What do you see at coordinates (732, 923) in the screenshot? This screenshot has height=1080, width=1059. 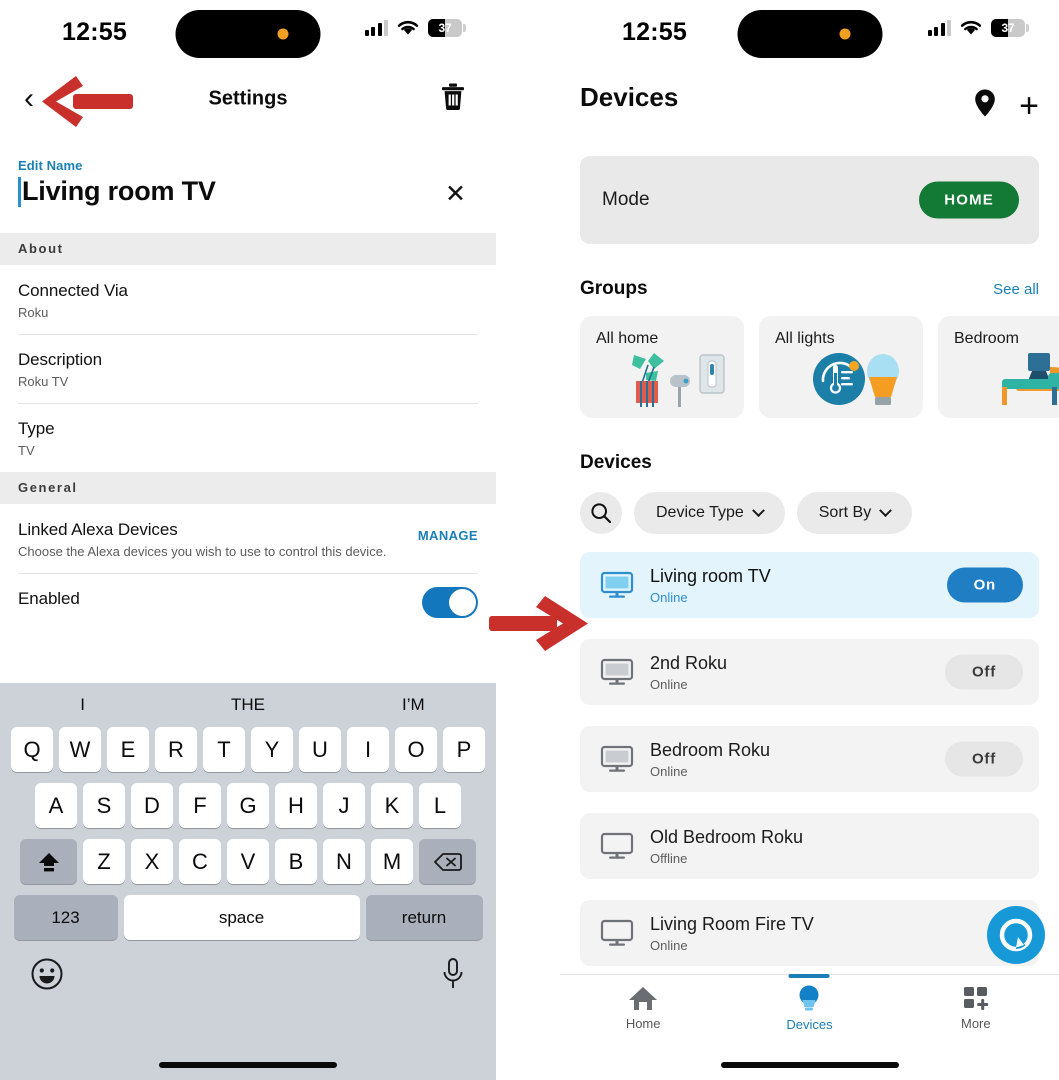 I see `device-name: Living Room Fire TV` at bounding box center [732, 923].